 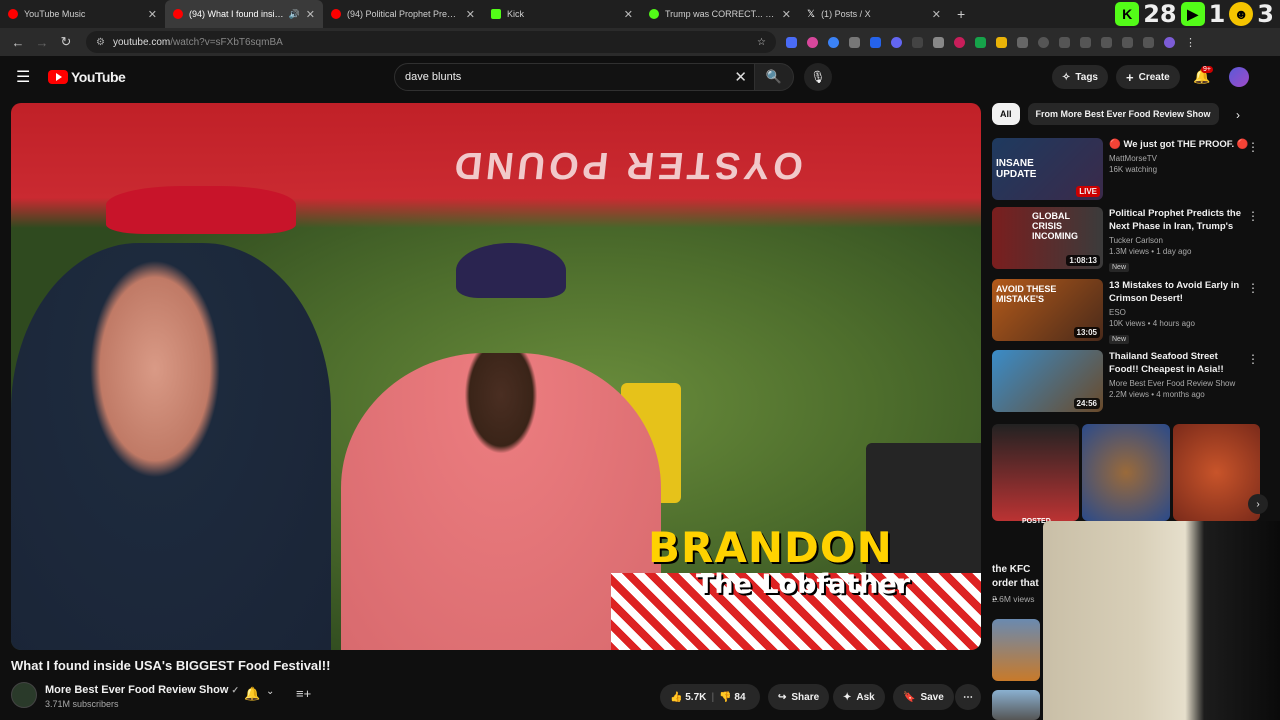 What do you see at coordinates (42, 42) in the screenshot?
I see `forward-icon: →` at bounding box center [42, 42].